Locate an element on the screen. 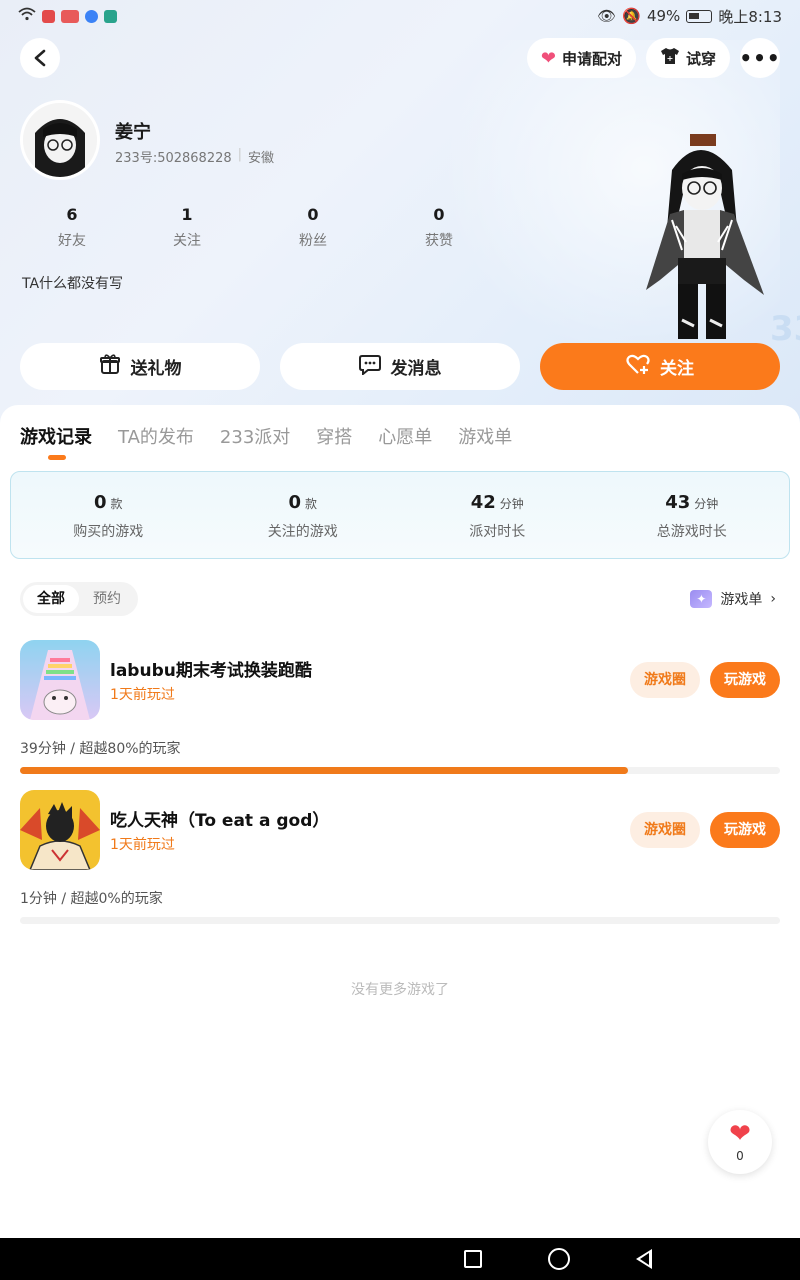 Image resolution: width=800 pixels, height=1280 pixels. game-icon-labubu is located at coordinates (60, 680).